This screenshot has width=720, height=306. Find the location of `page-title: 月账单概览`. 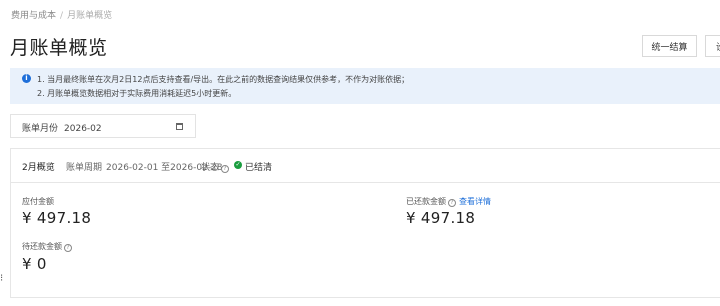

page-title: 月账单概览 is located at coordinates (59, 48).